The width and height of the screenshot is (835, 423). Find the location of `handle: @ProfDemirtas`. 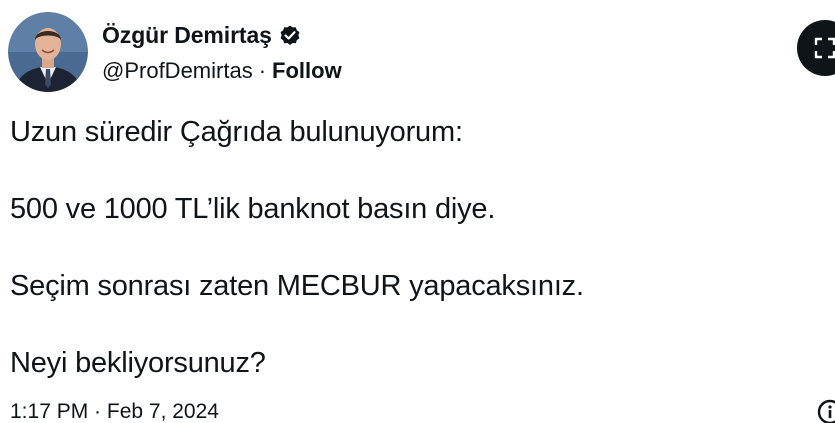

handle: @ProfDemirtas is located at coordinates (177, 71).